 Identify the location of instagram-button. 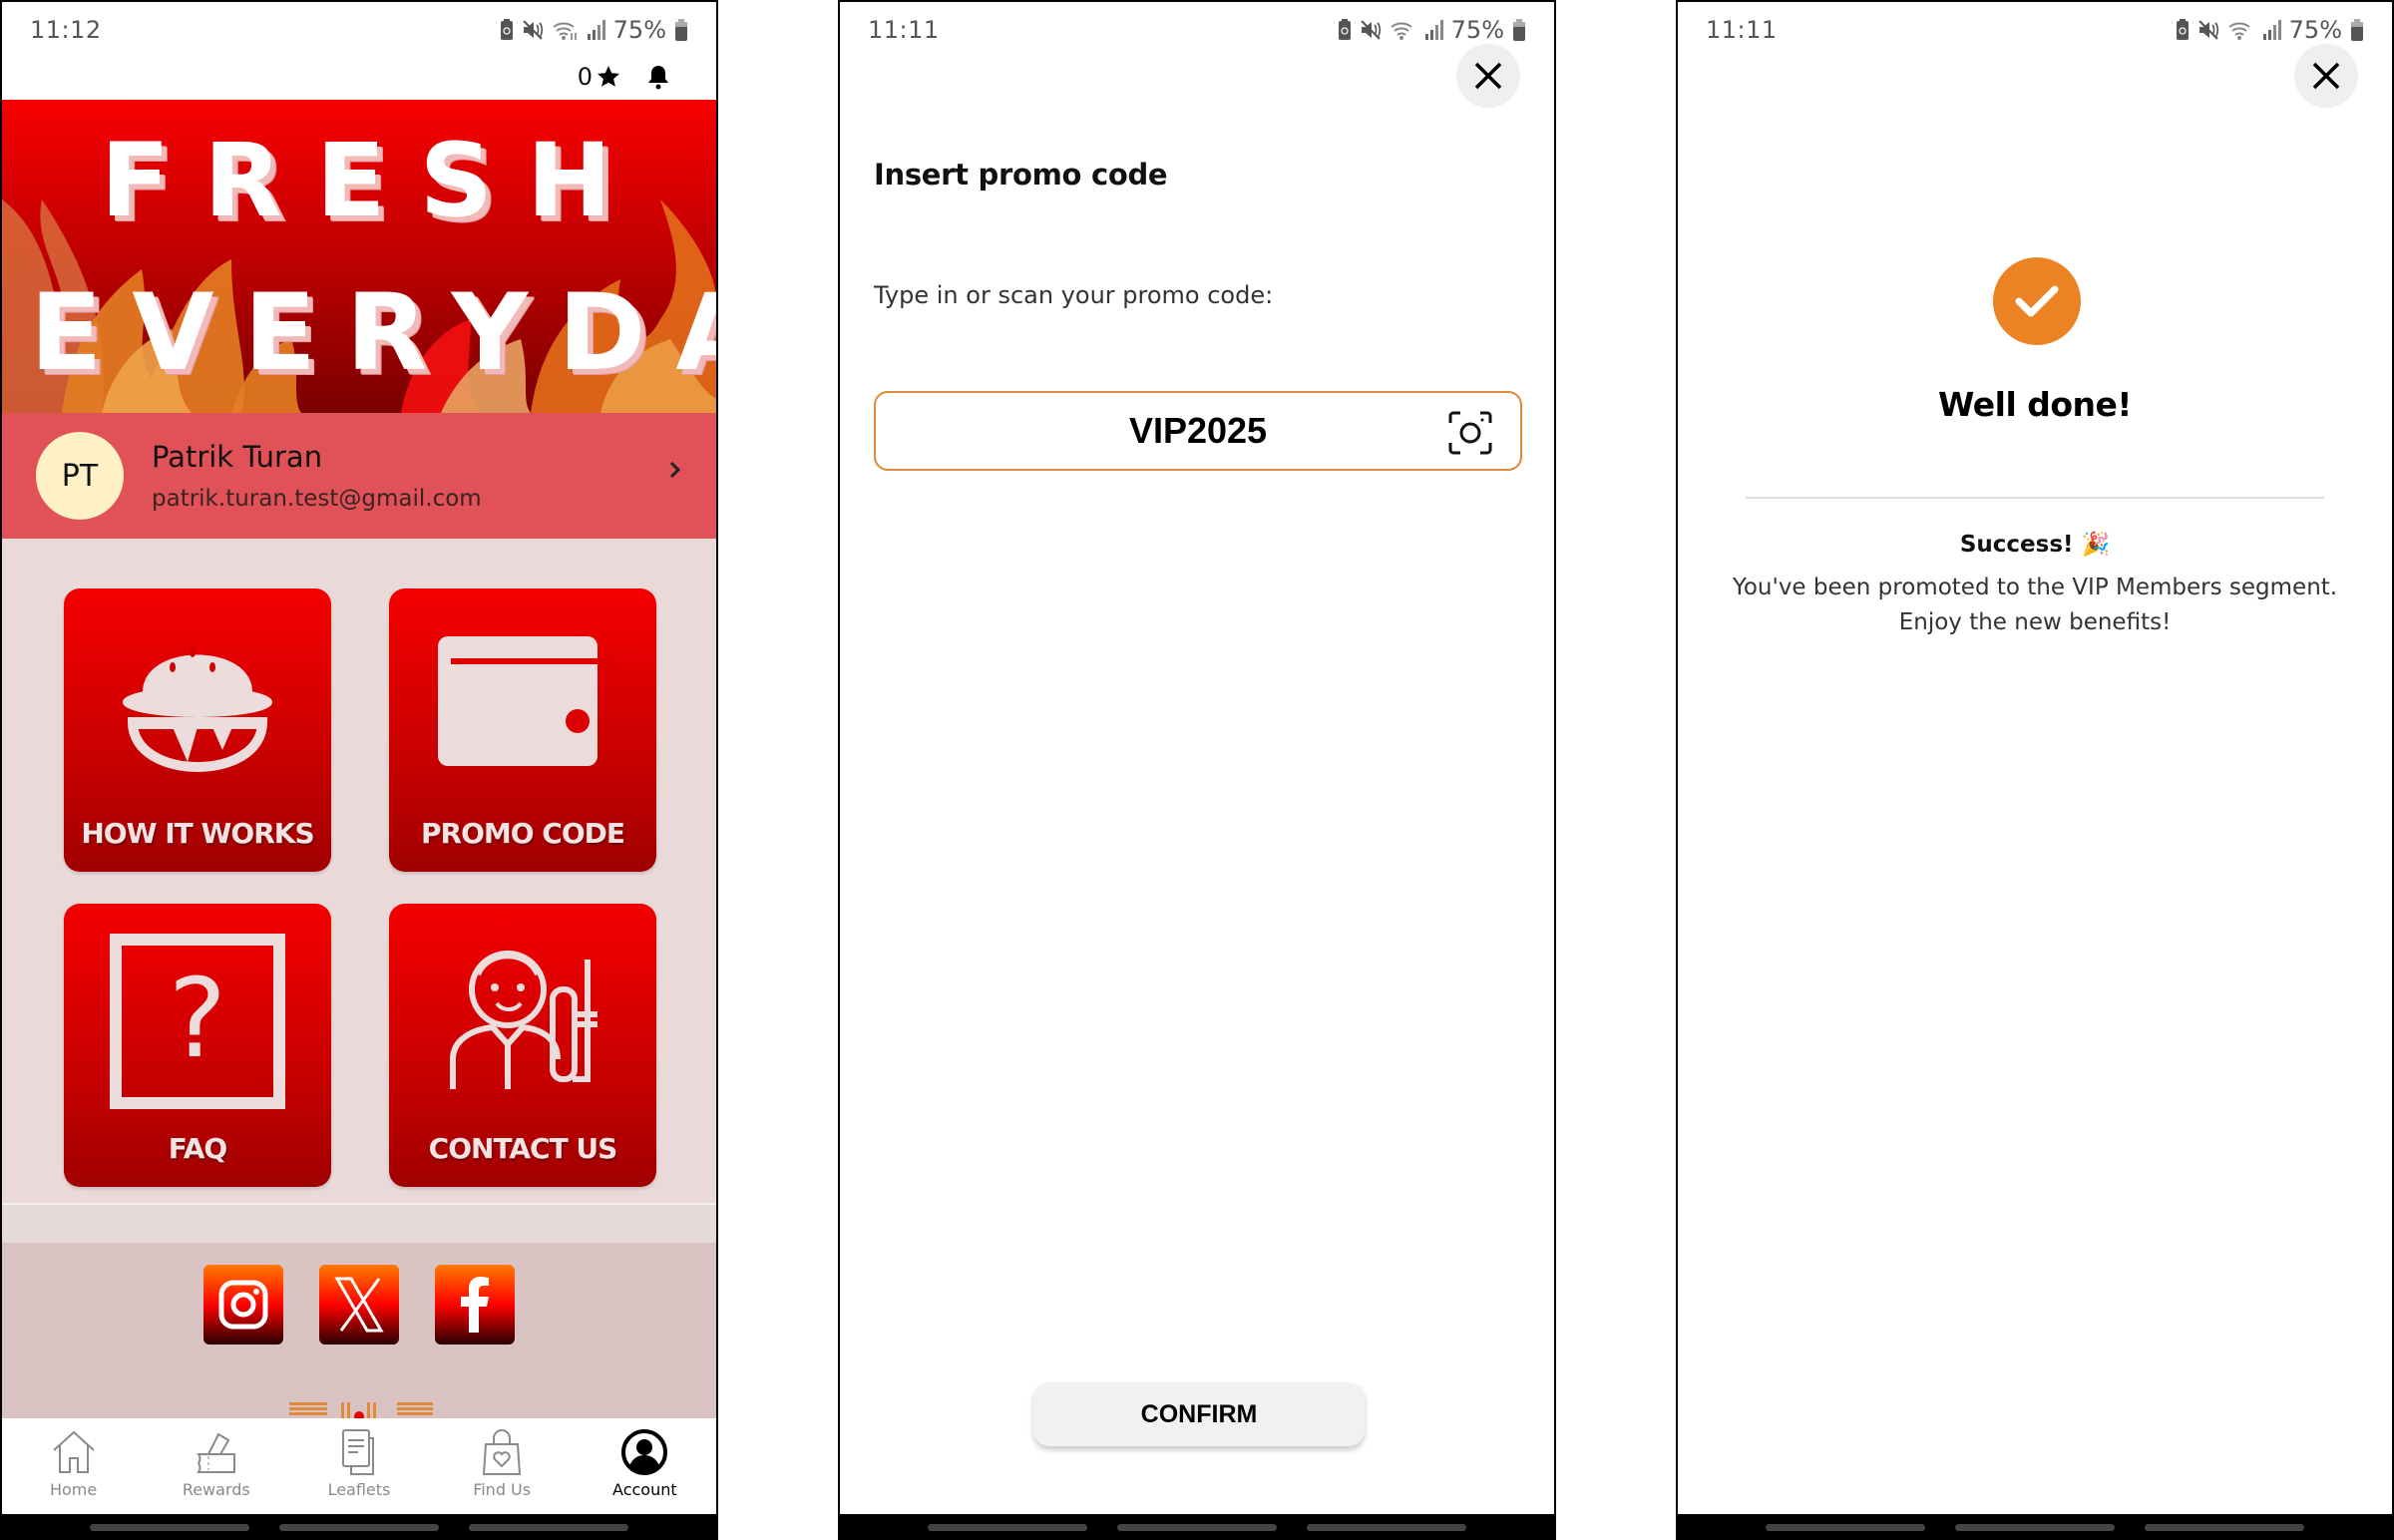
(243, 1305).